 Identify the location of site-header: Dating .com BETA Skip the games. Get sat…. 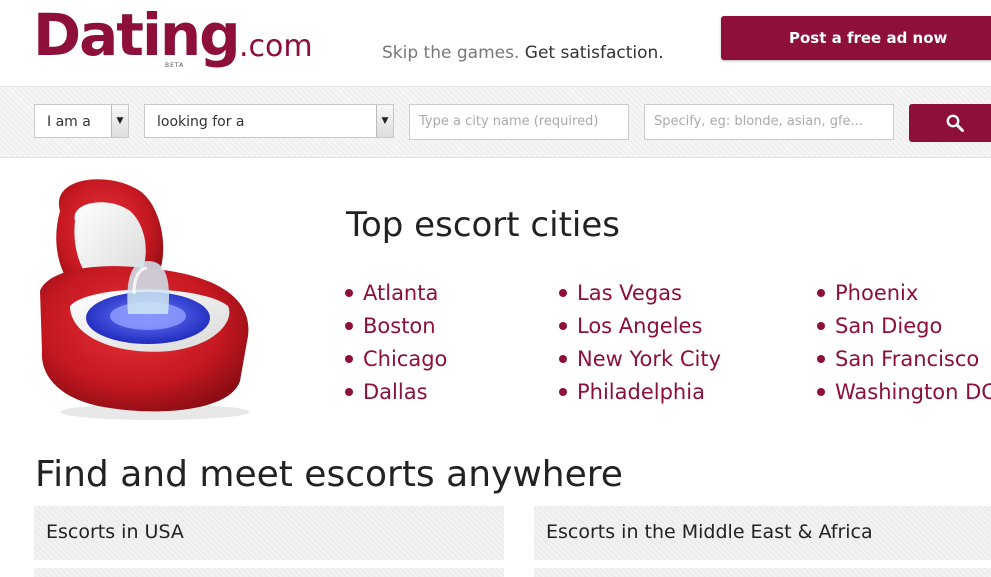
(495, 43).